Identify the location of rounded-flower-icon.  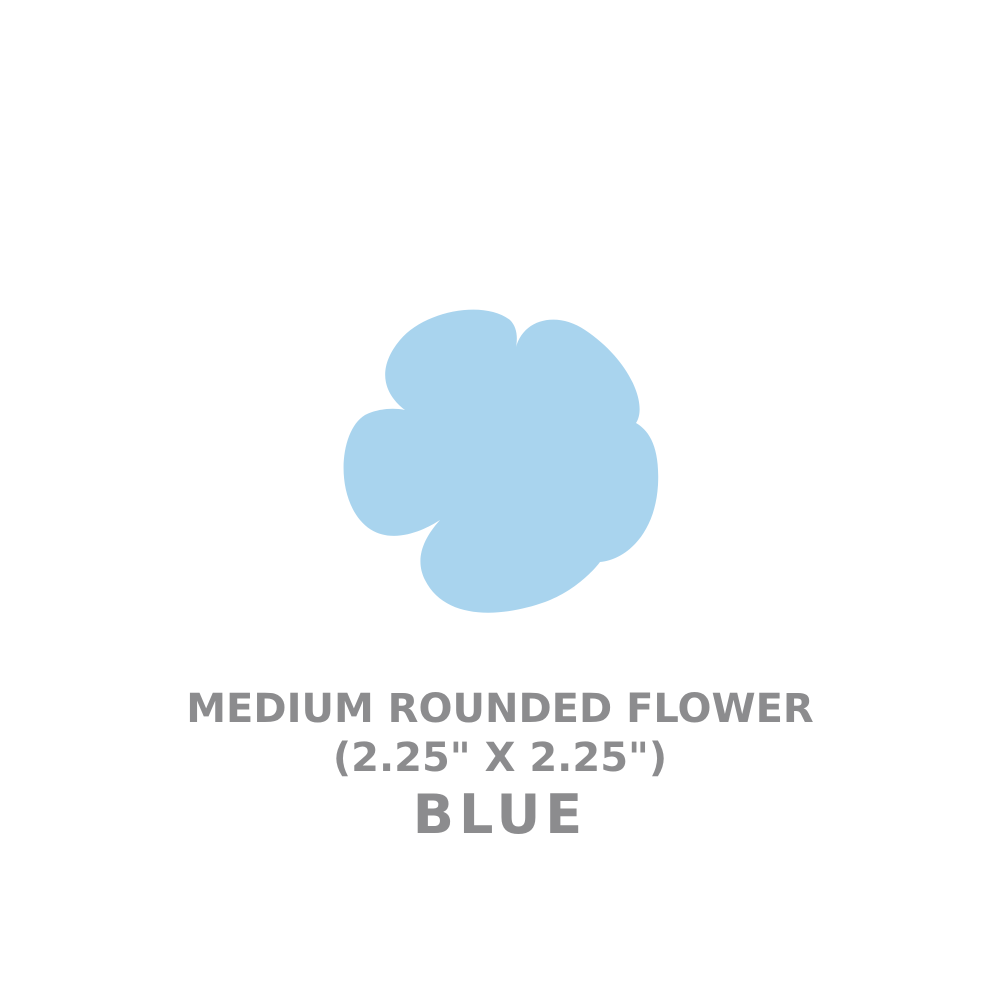
(501, 461).